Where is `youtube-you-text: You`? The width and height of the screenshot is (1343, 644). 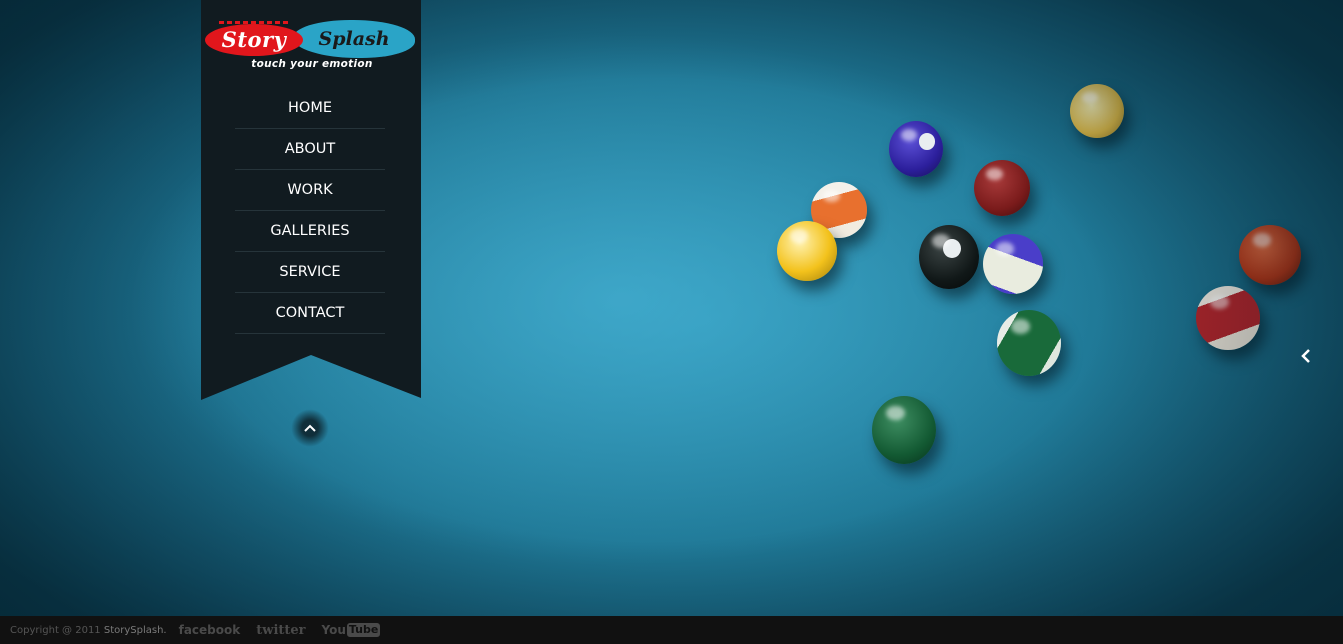
youtube-you-text: You is located at coordinates (333, 630).